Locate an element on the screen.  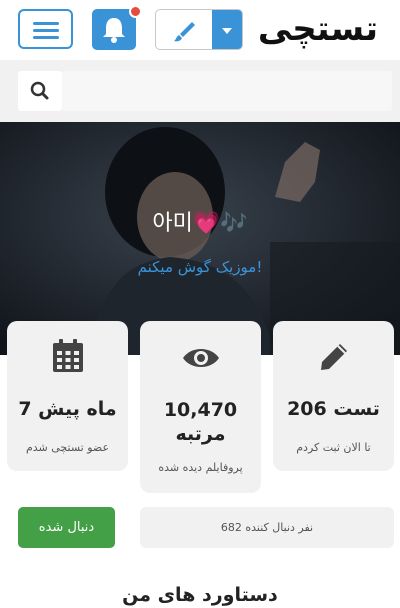
stat-value: 206 تست is located at coordinates (333, 409).